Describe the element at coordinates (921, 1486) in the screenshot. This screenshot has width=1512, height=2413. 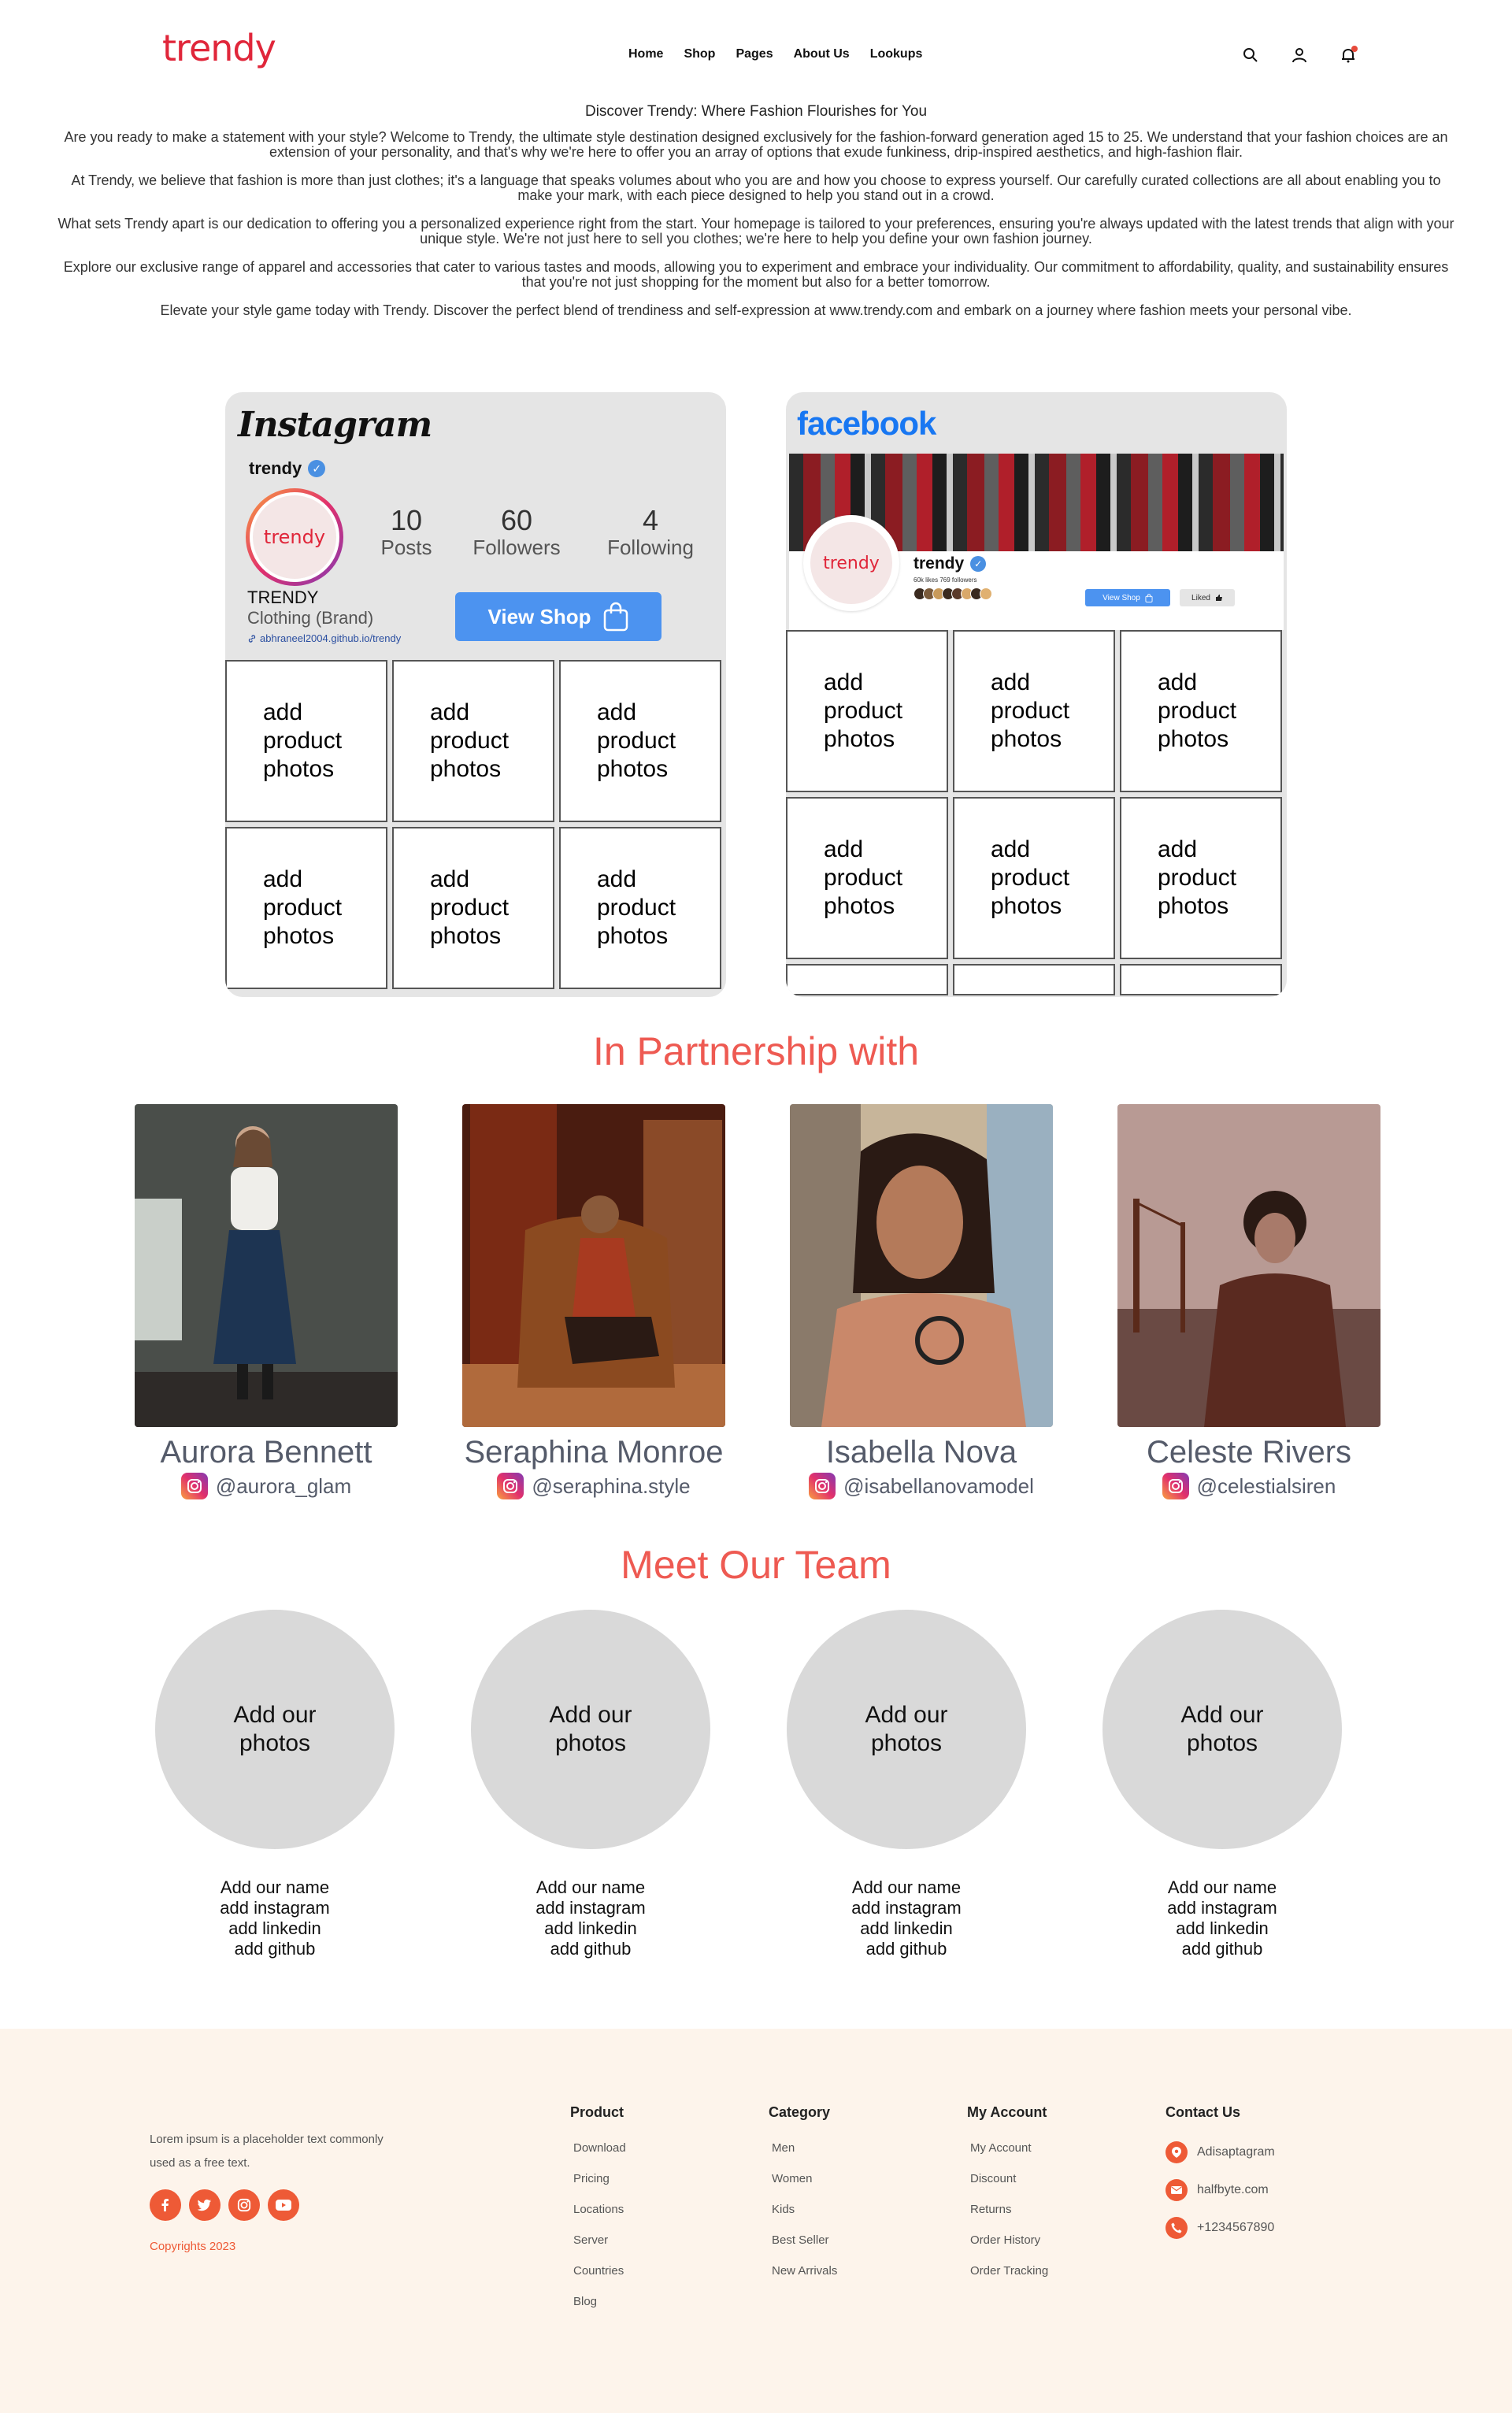
I see `partner-instagram-link: @isabellanovamodel` at that location.